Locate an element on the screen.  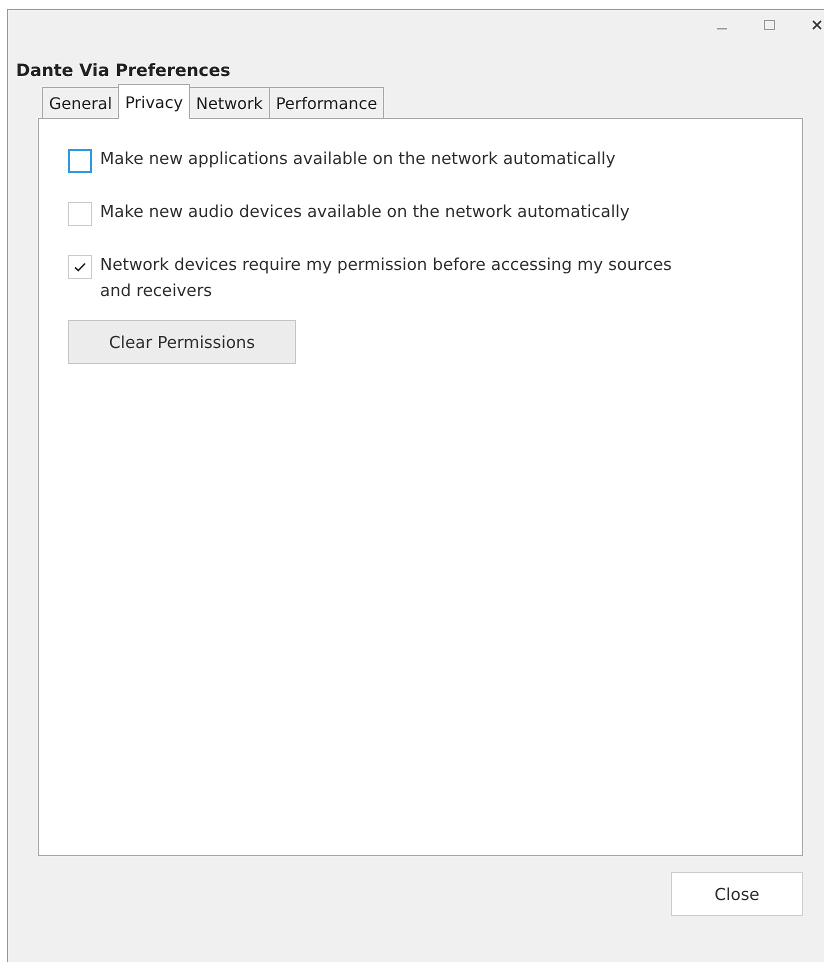
clear-permissions-button: Clear Permissions is located at coordinates (182, 342).